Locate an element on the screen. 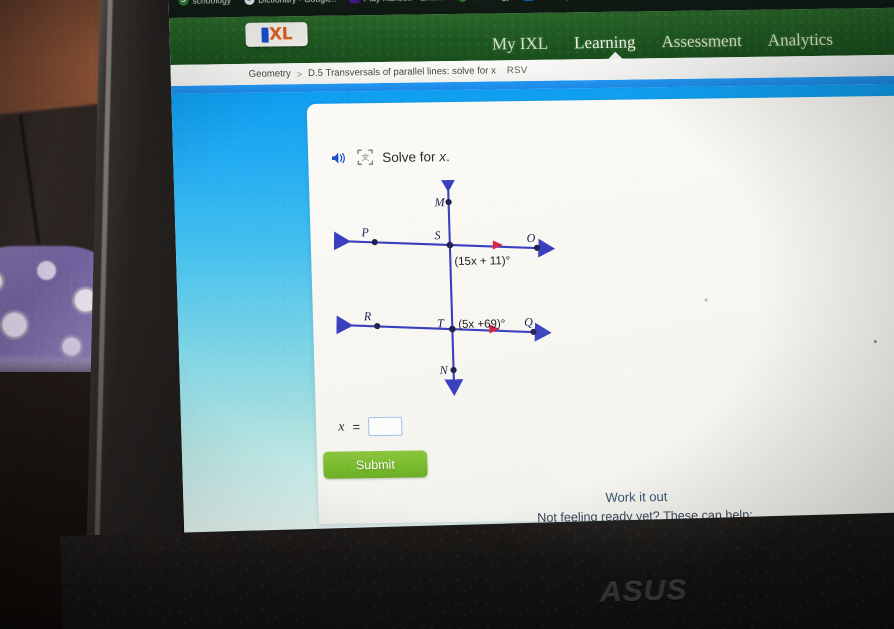 This screenshot has height=629, width=894. point-M is located at coordinates (448, 202).